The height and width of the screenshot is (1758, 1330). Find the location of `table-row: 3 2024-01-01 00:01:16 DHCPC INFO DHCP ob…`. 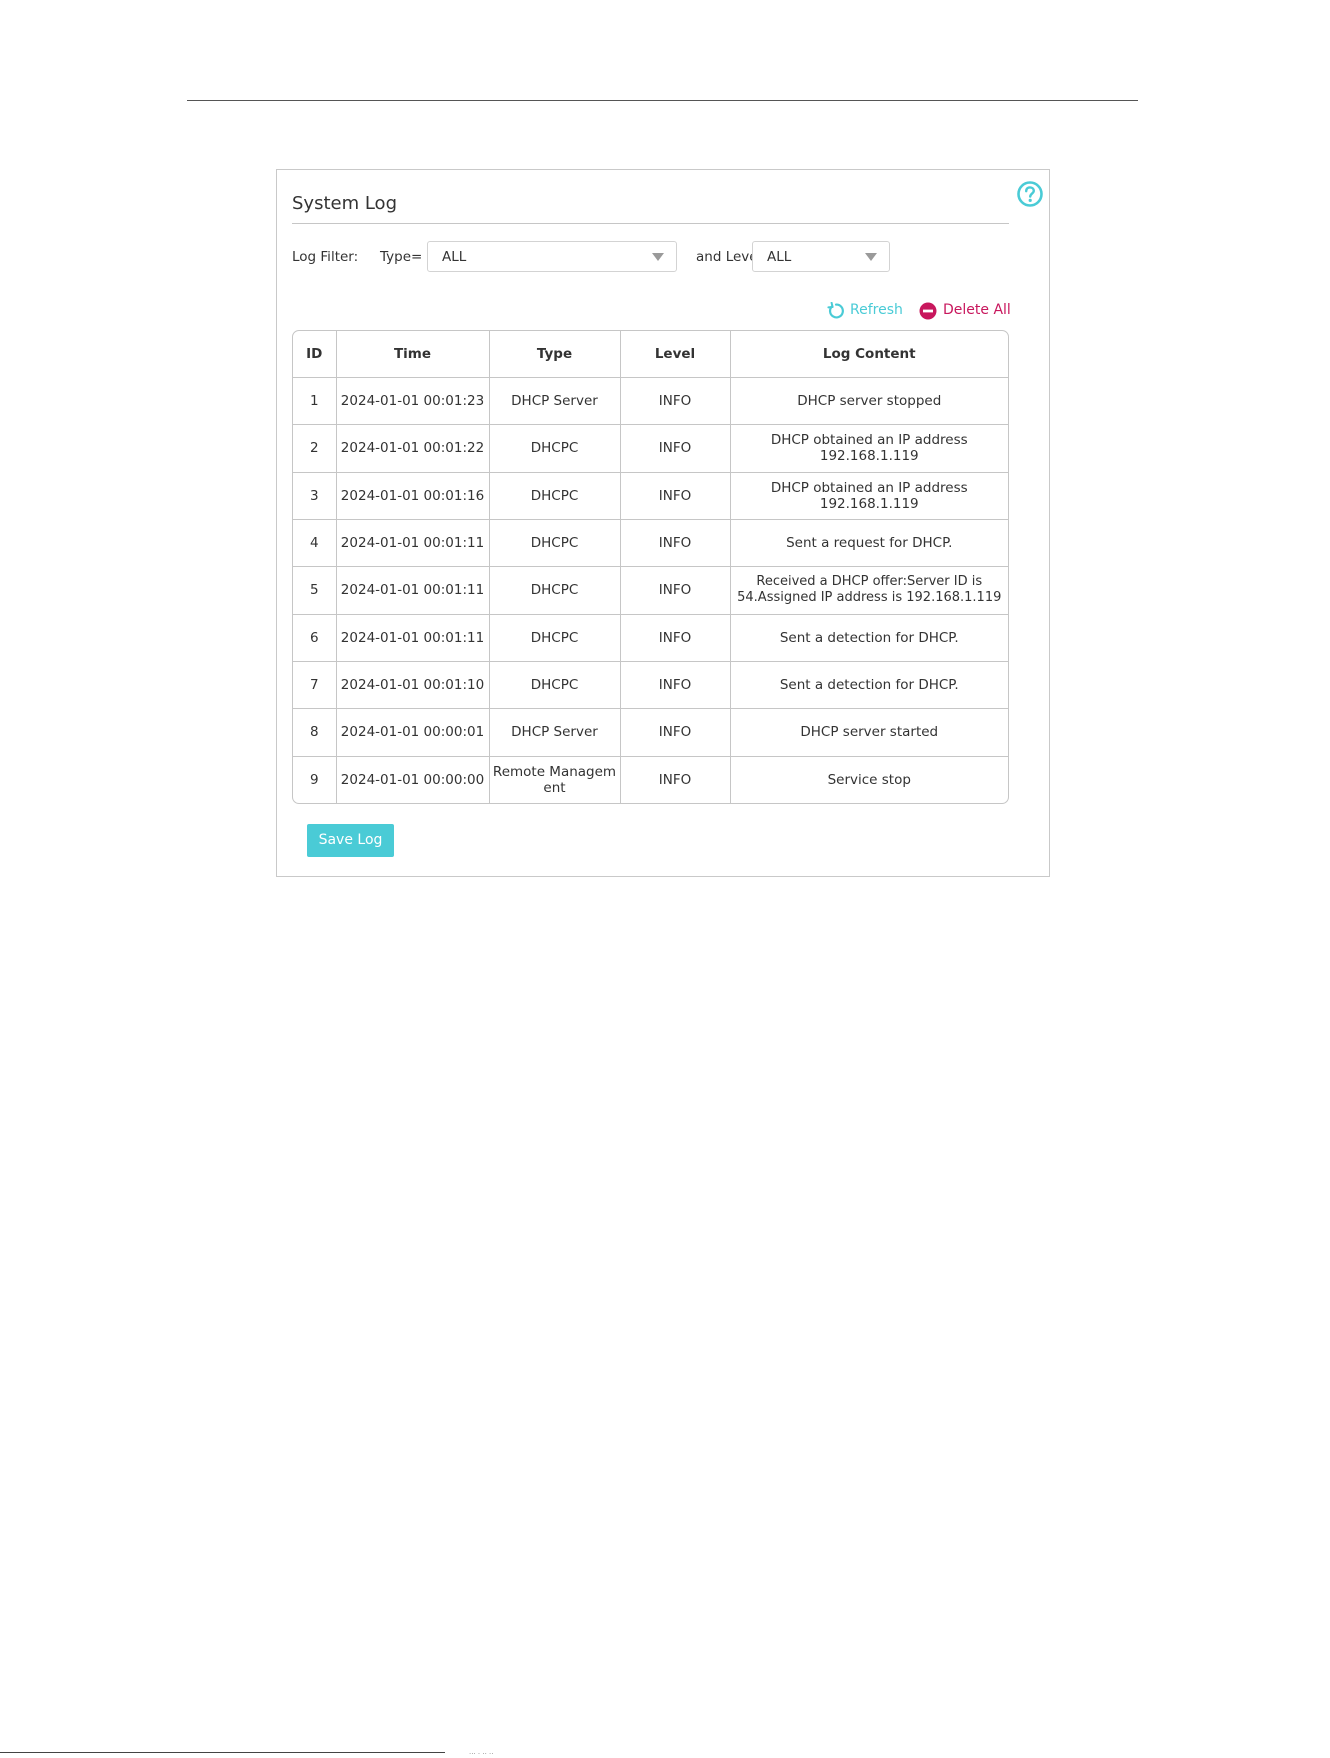

table-row: 3 2024-01-01 00:01:16 DHCPC INFO DHCP ob… is located at coordinates (650, 496).